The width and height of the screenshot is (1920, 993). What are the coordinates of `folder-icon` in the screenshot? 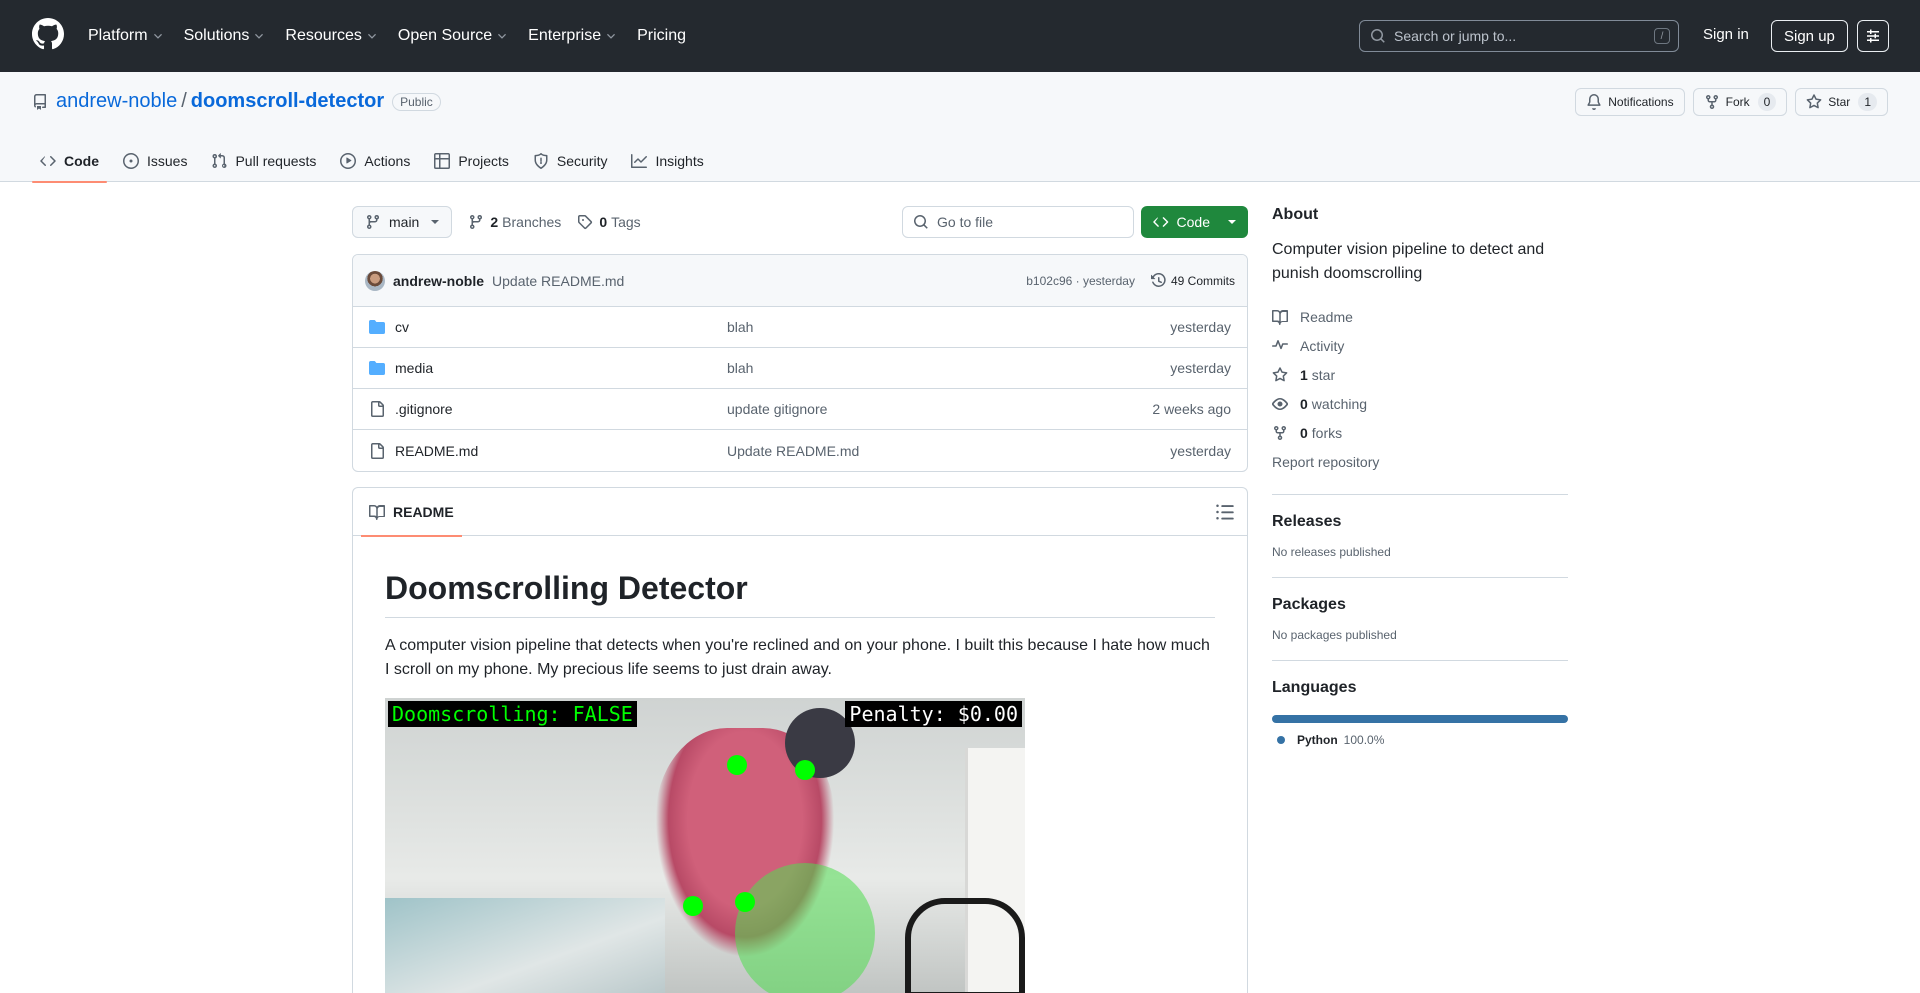 It's located at (377, 327).